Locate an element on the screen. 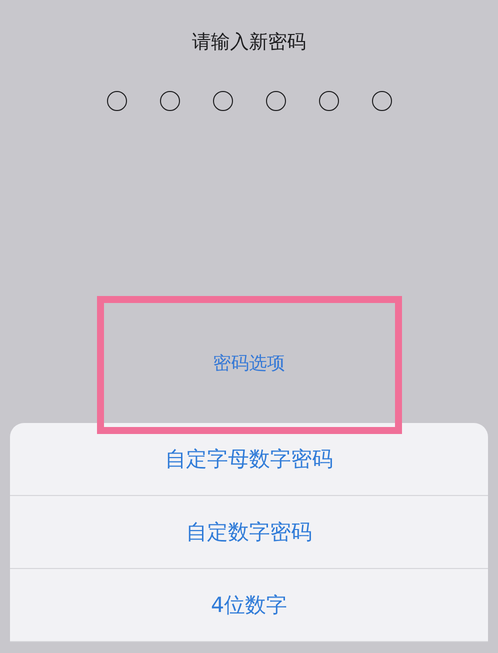  sheet-option: 4位数字 is located at coordinates (249, 605).